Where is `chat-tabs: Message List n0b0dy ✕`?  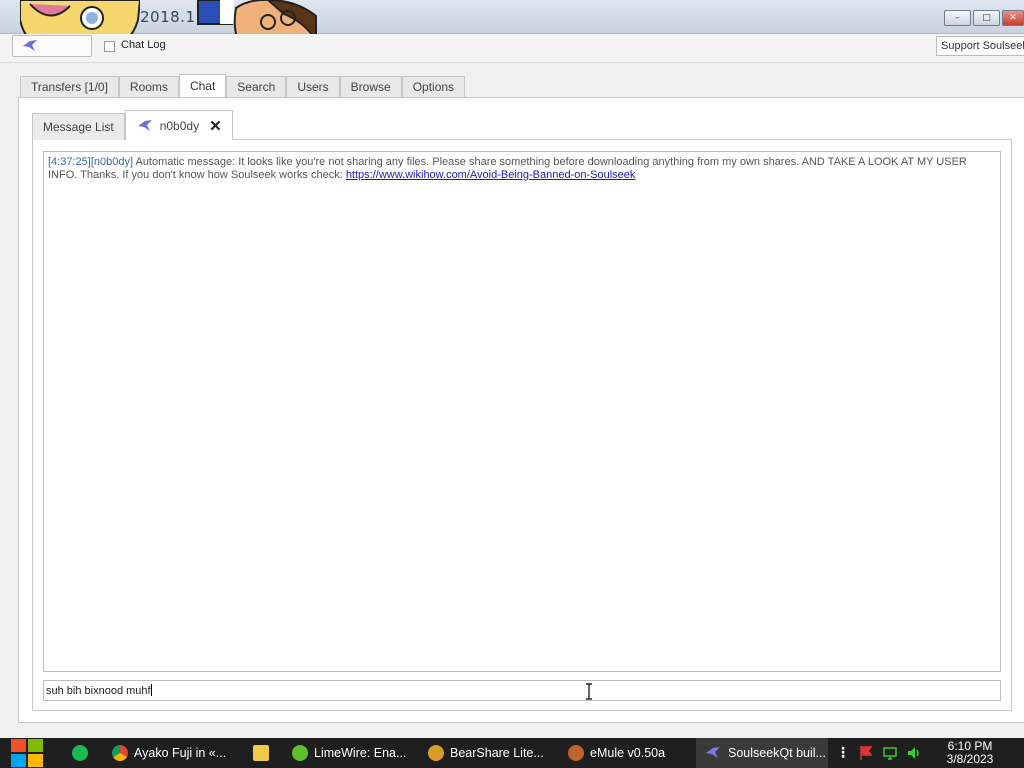
chat-tabs: Message List n0b0dy ✕ is located at coordinates (132, 125).